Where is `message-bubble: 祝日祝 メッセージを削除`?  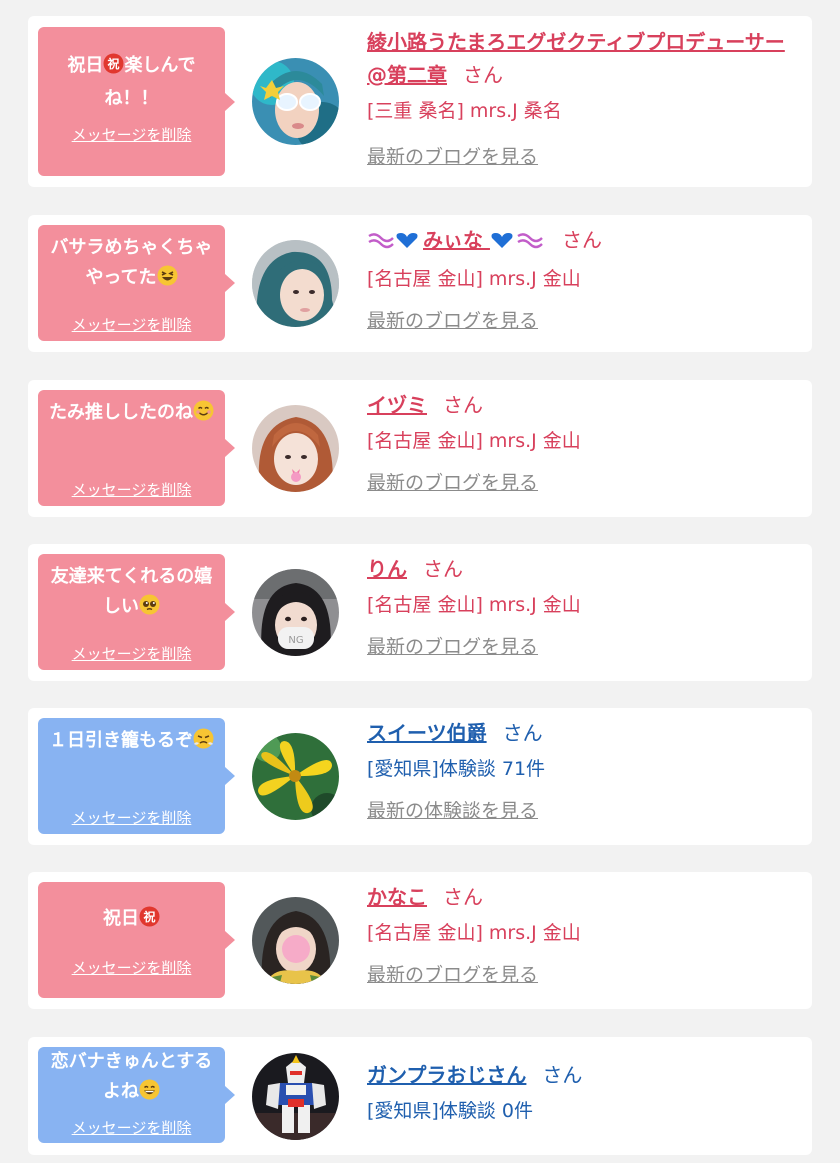 message-bubble: 祝日祝 メッセージを削除 is located at coordinates (136, 940).